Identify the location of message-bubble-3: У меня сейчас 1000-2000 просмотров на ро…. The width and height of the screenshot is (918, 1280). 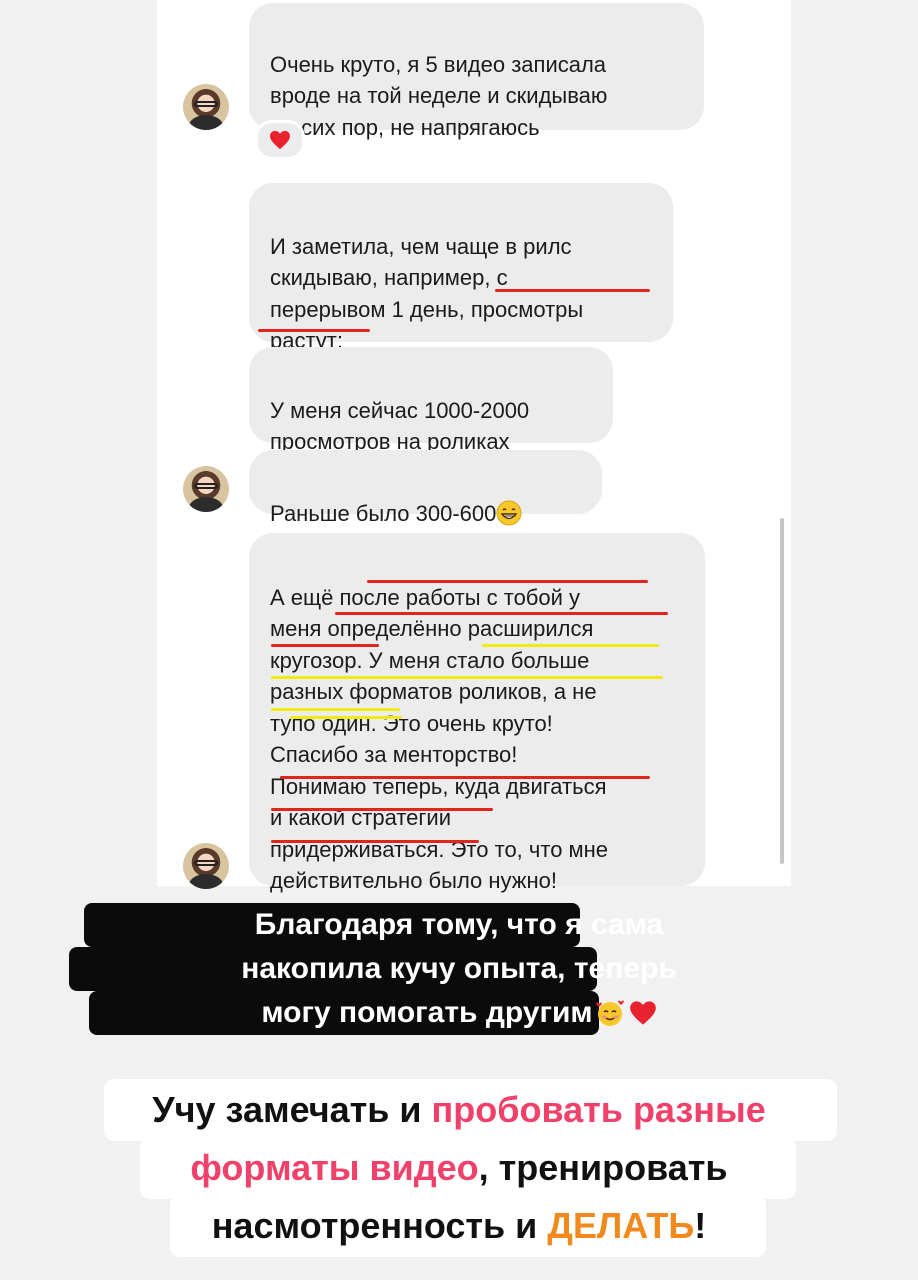
(431, 400).